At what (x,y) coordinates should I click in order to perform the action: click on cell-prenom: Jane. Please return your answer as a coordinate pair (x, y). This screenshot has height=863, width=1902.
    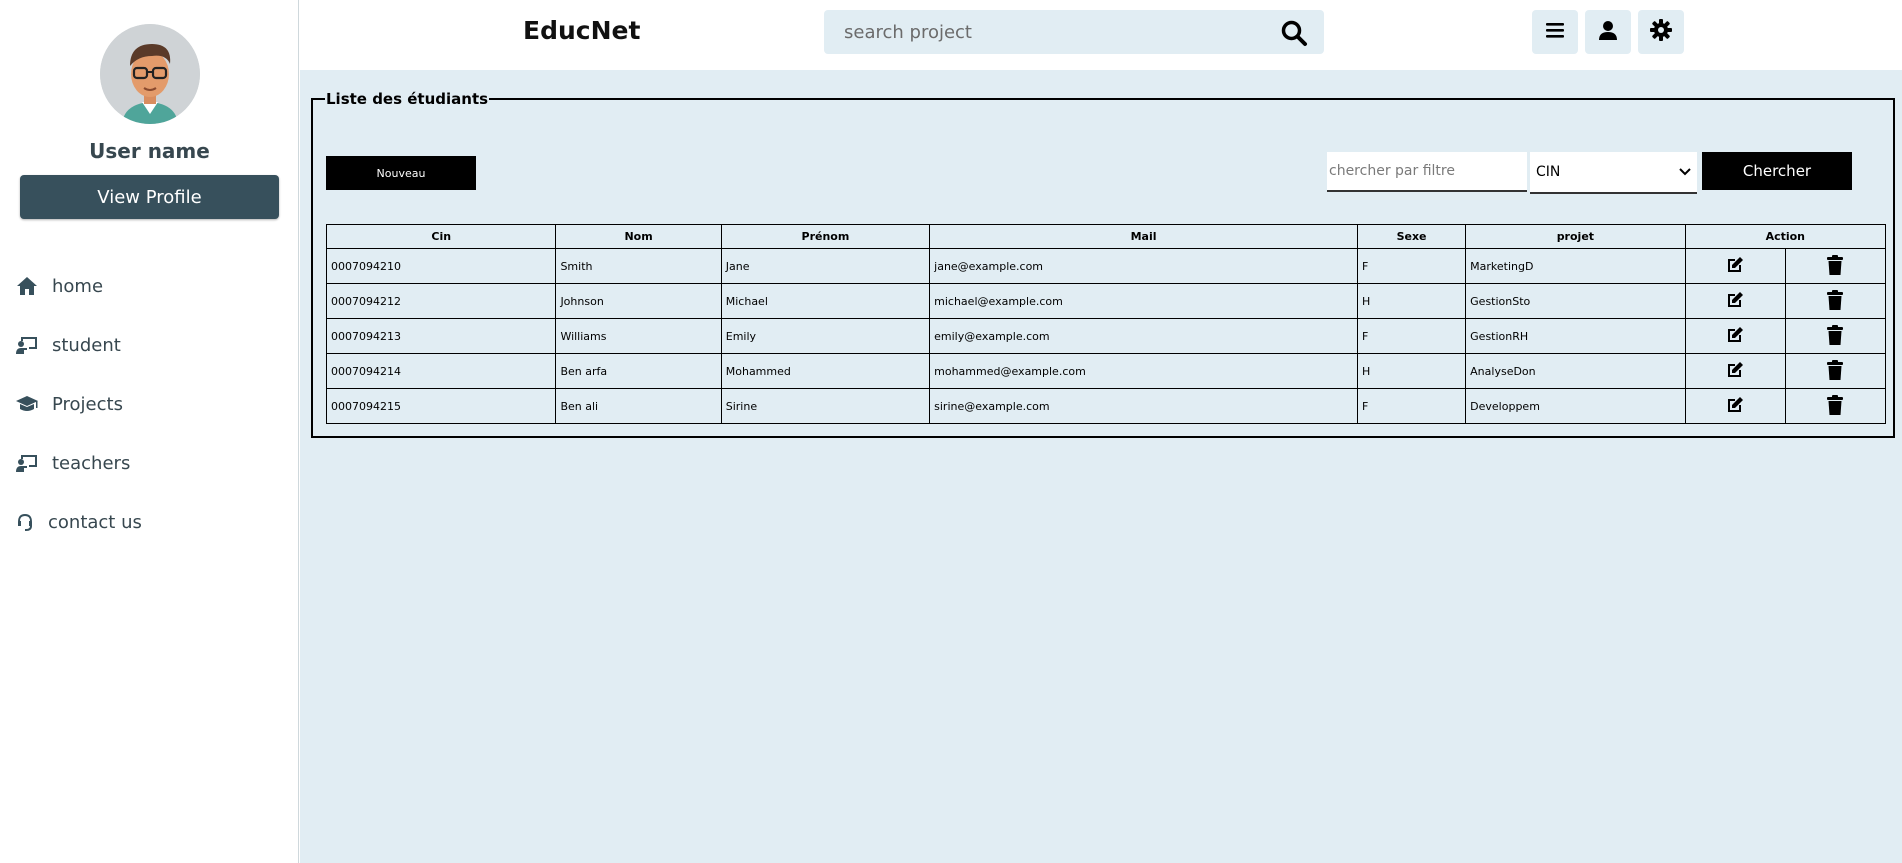
    Looking at the image, I should click on (825, 266).